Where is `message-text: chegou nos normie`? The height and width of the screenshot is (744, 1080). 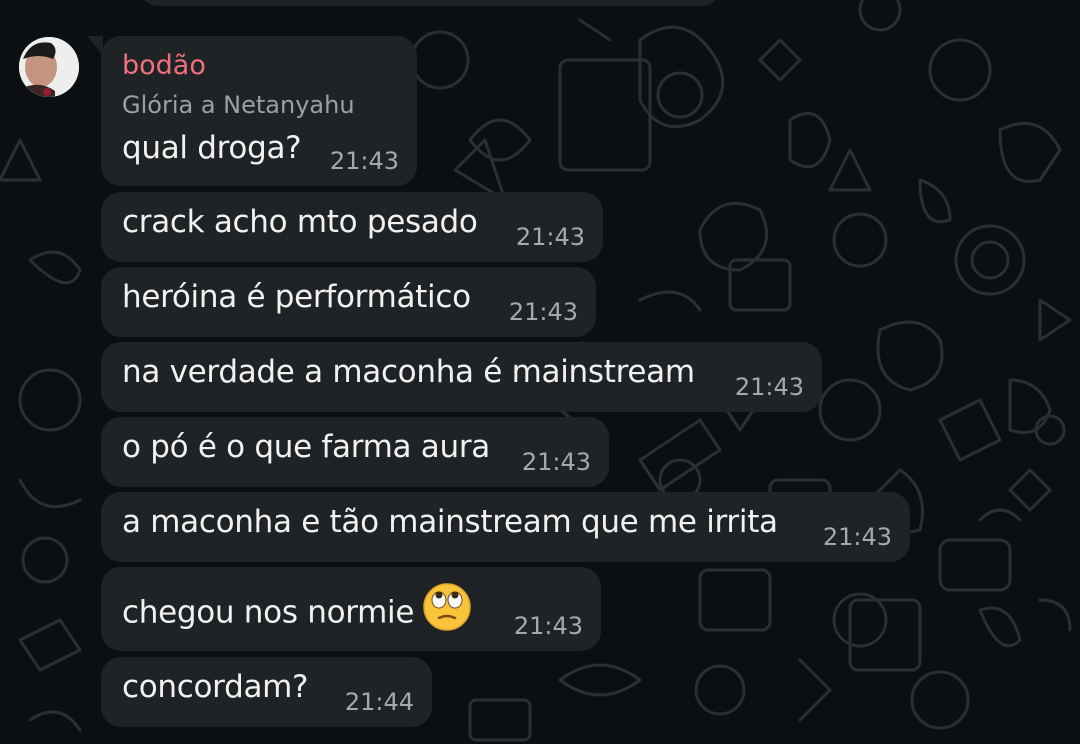 message-text: chegou nos normie is located at coordinates (268, 612).